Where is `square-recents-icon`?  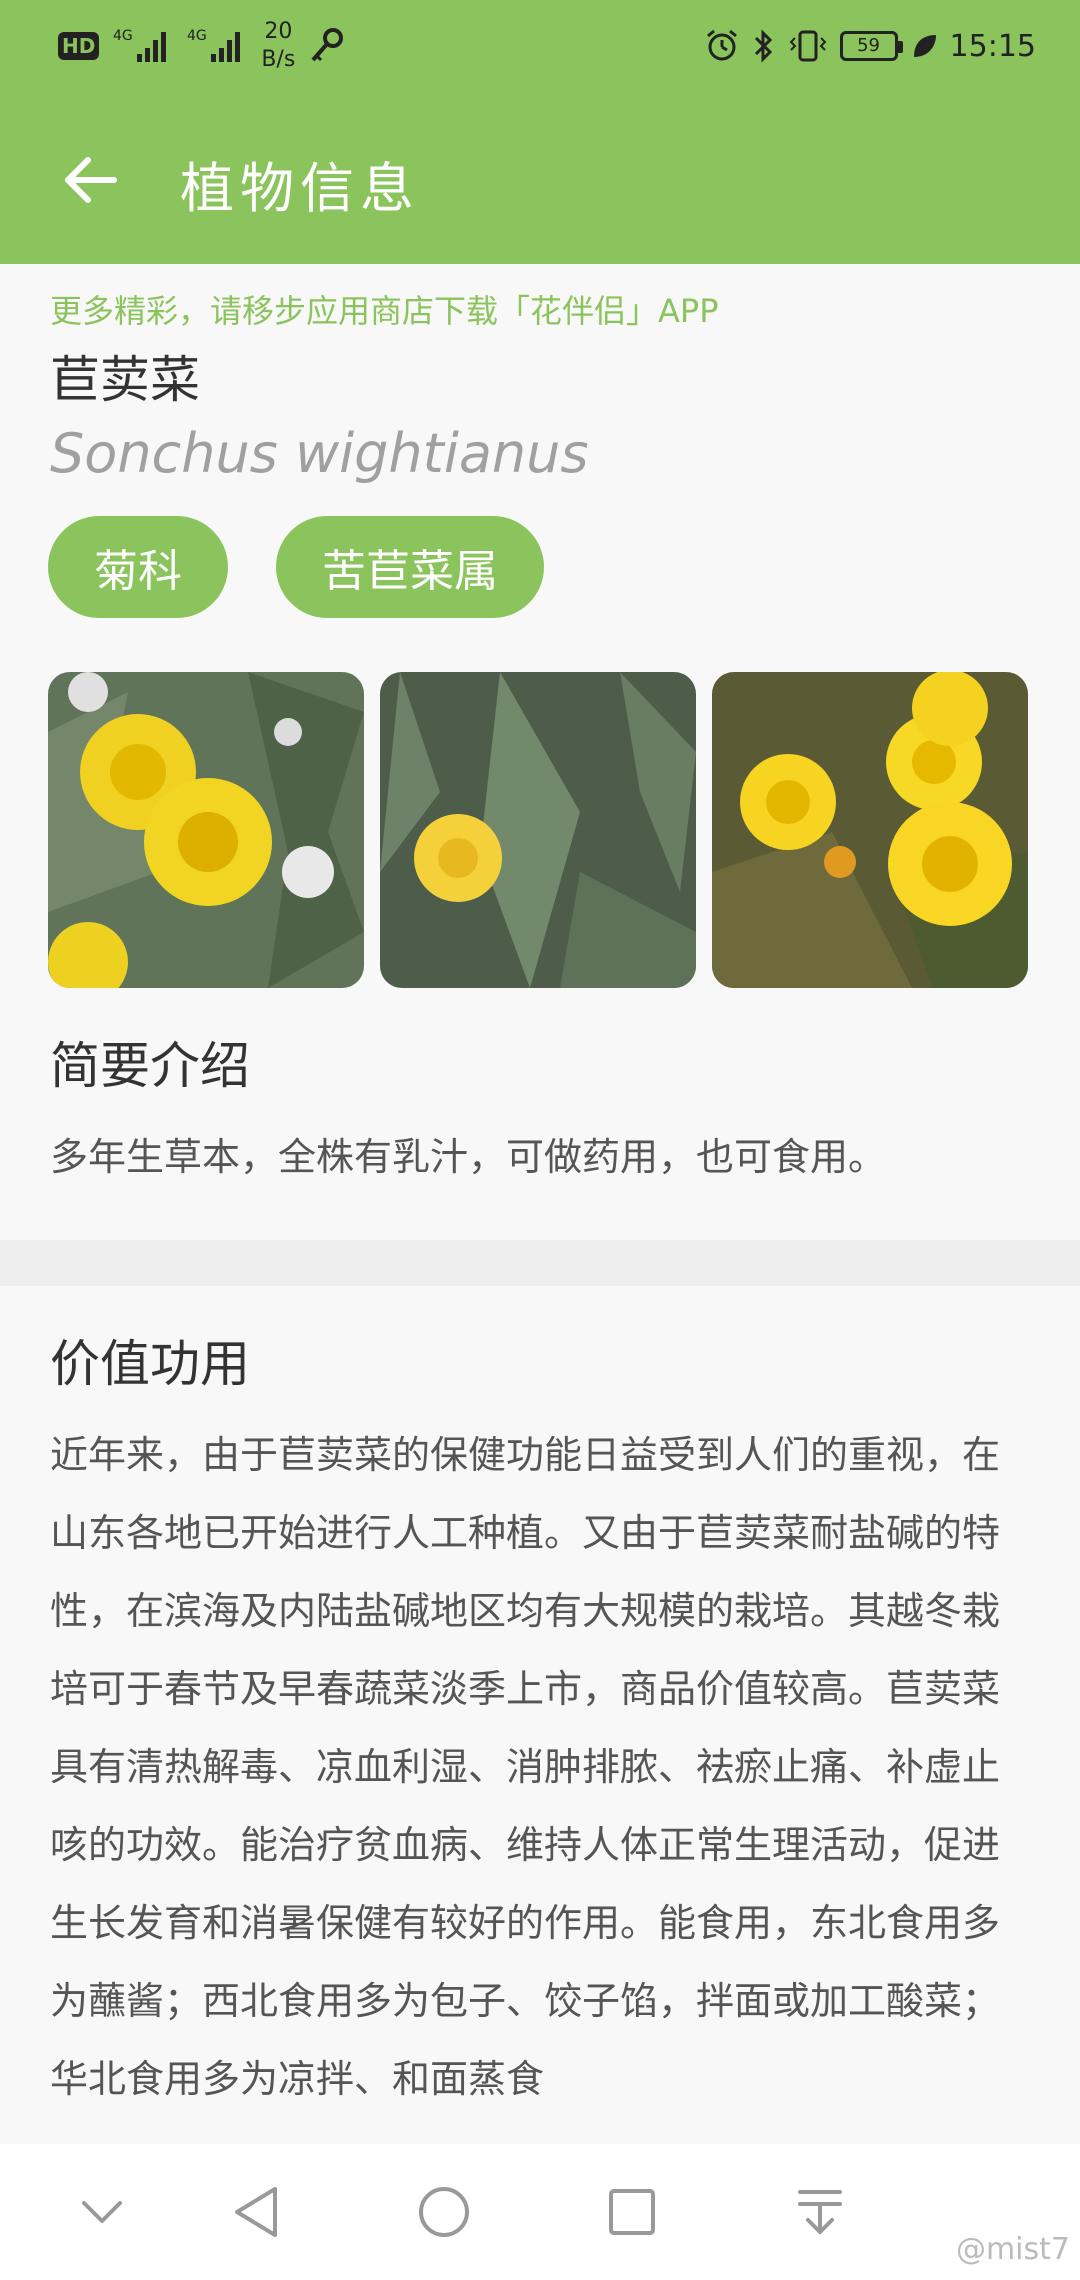
square-recents-icon is located at coordinates (632, 2212).